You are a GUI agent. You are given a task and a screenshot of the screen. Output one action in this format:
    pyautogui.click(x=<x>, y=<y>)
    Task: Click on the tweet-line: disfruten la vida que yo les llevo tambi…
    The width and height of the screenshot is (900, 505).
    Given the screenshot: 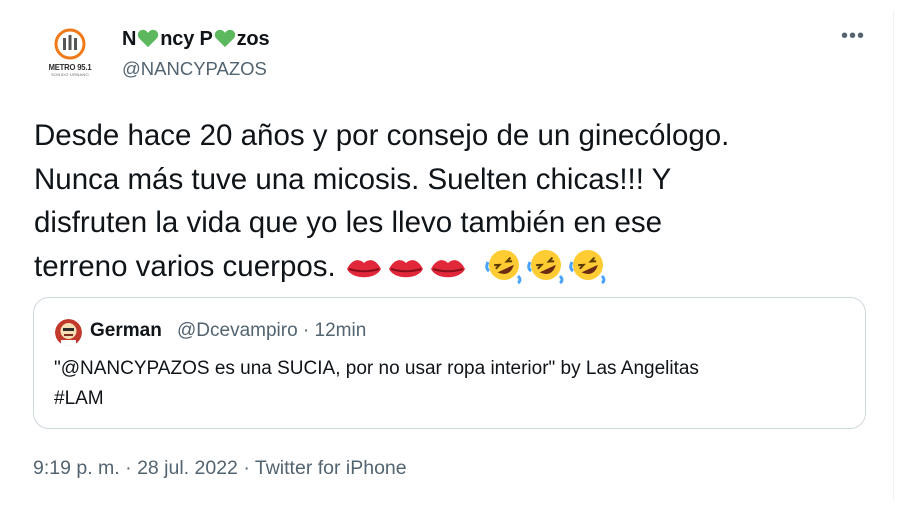 What is the action you would take?
    pyautogui.click(x=348, y=222)
    